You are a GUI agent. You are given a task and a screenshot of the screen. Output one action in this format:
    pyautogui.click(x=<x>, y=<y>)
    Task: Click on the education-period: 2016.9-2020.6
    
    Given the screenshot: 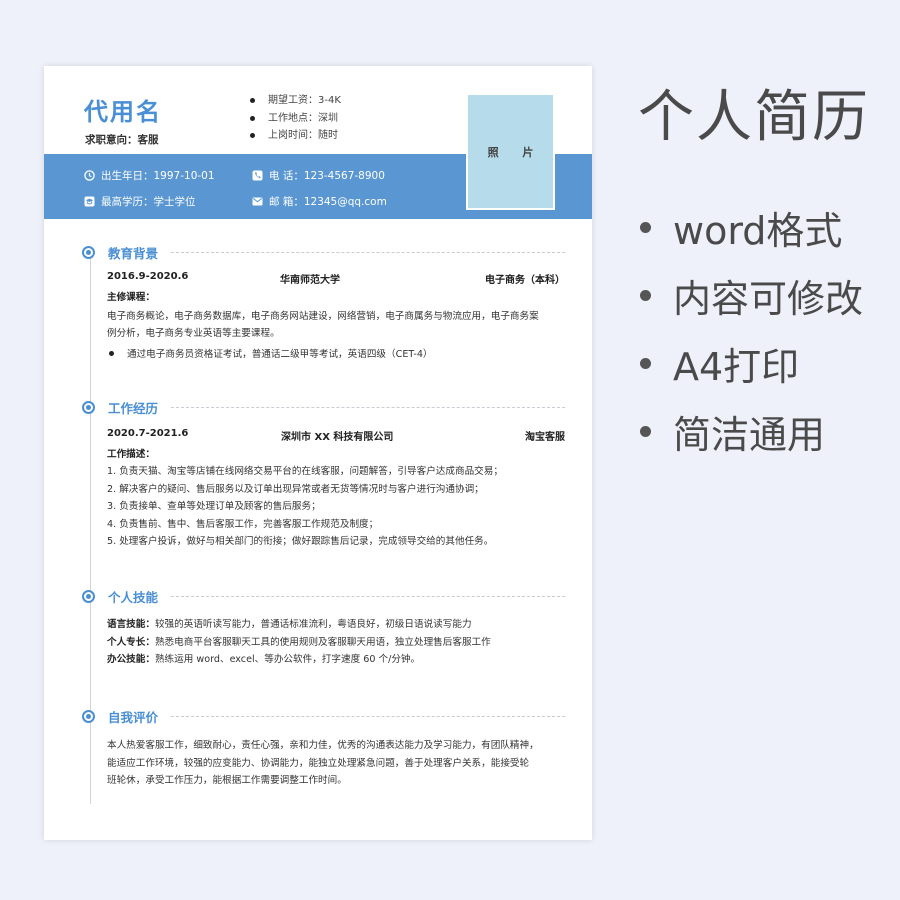 What is the action you would take?
    pyautogui.click(x=148, y=276)
    